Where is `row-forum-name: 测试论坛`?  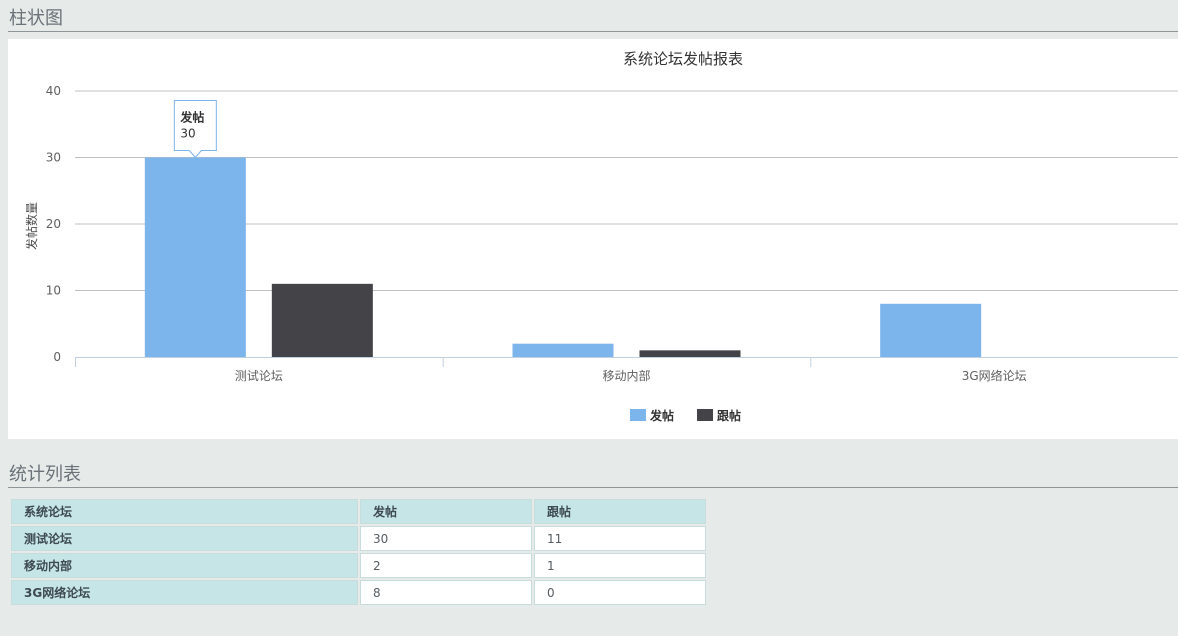 row-forum-name: 测试论坛 is located at coordinates (184, 538).